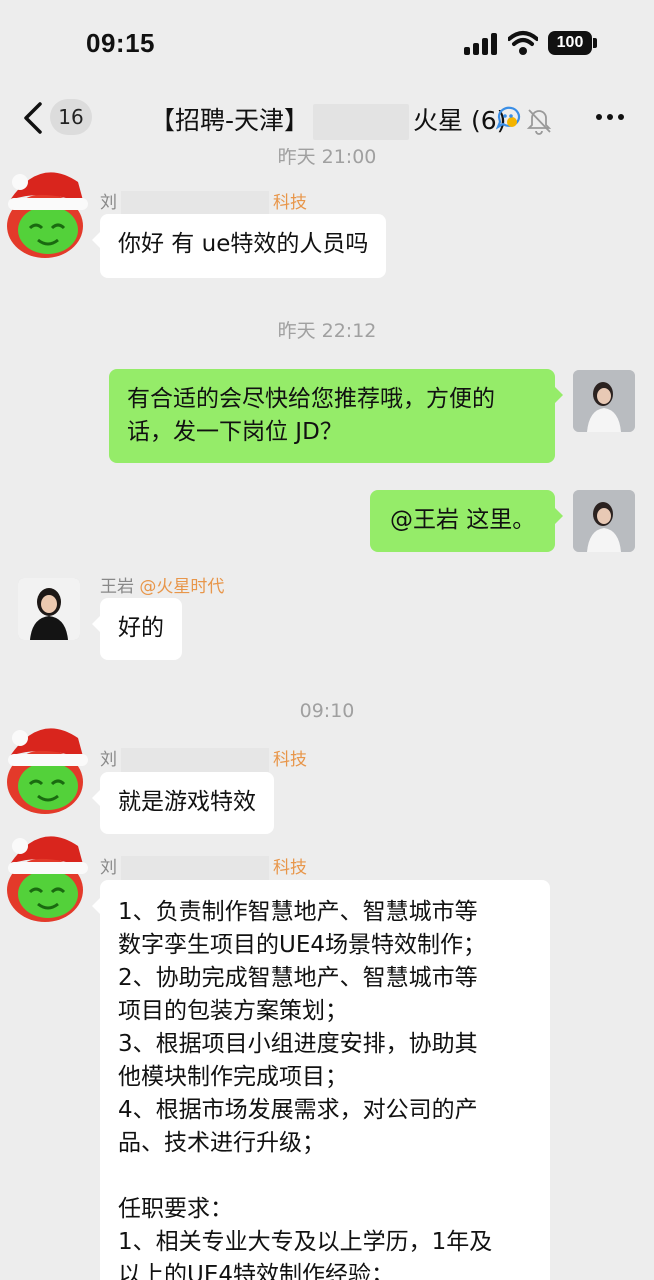 This screenshot has width=654, height=1280. I want to click on jd-line: 3、根据项目小组进度安排，协助其, so click(298, 1044).